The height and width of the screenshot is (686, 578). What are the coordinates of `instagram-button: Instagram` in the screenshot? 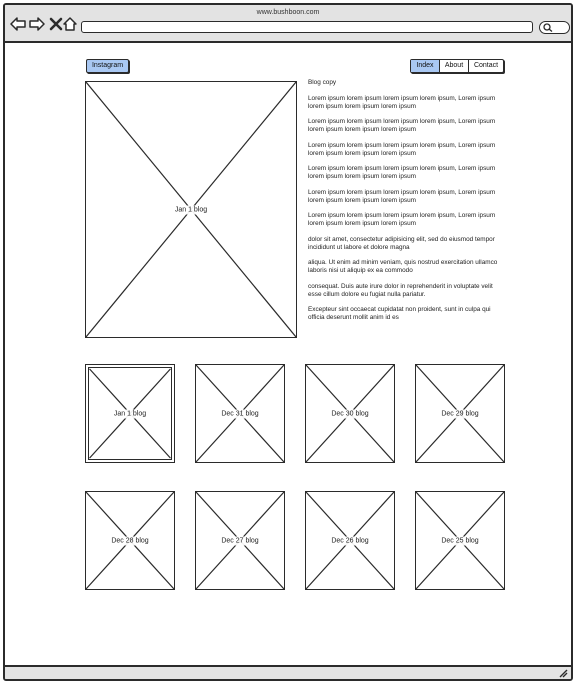 It's located at (107, 66).